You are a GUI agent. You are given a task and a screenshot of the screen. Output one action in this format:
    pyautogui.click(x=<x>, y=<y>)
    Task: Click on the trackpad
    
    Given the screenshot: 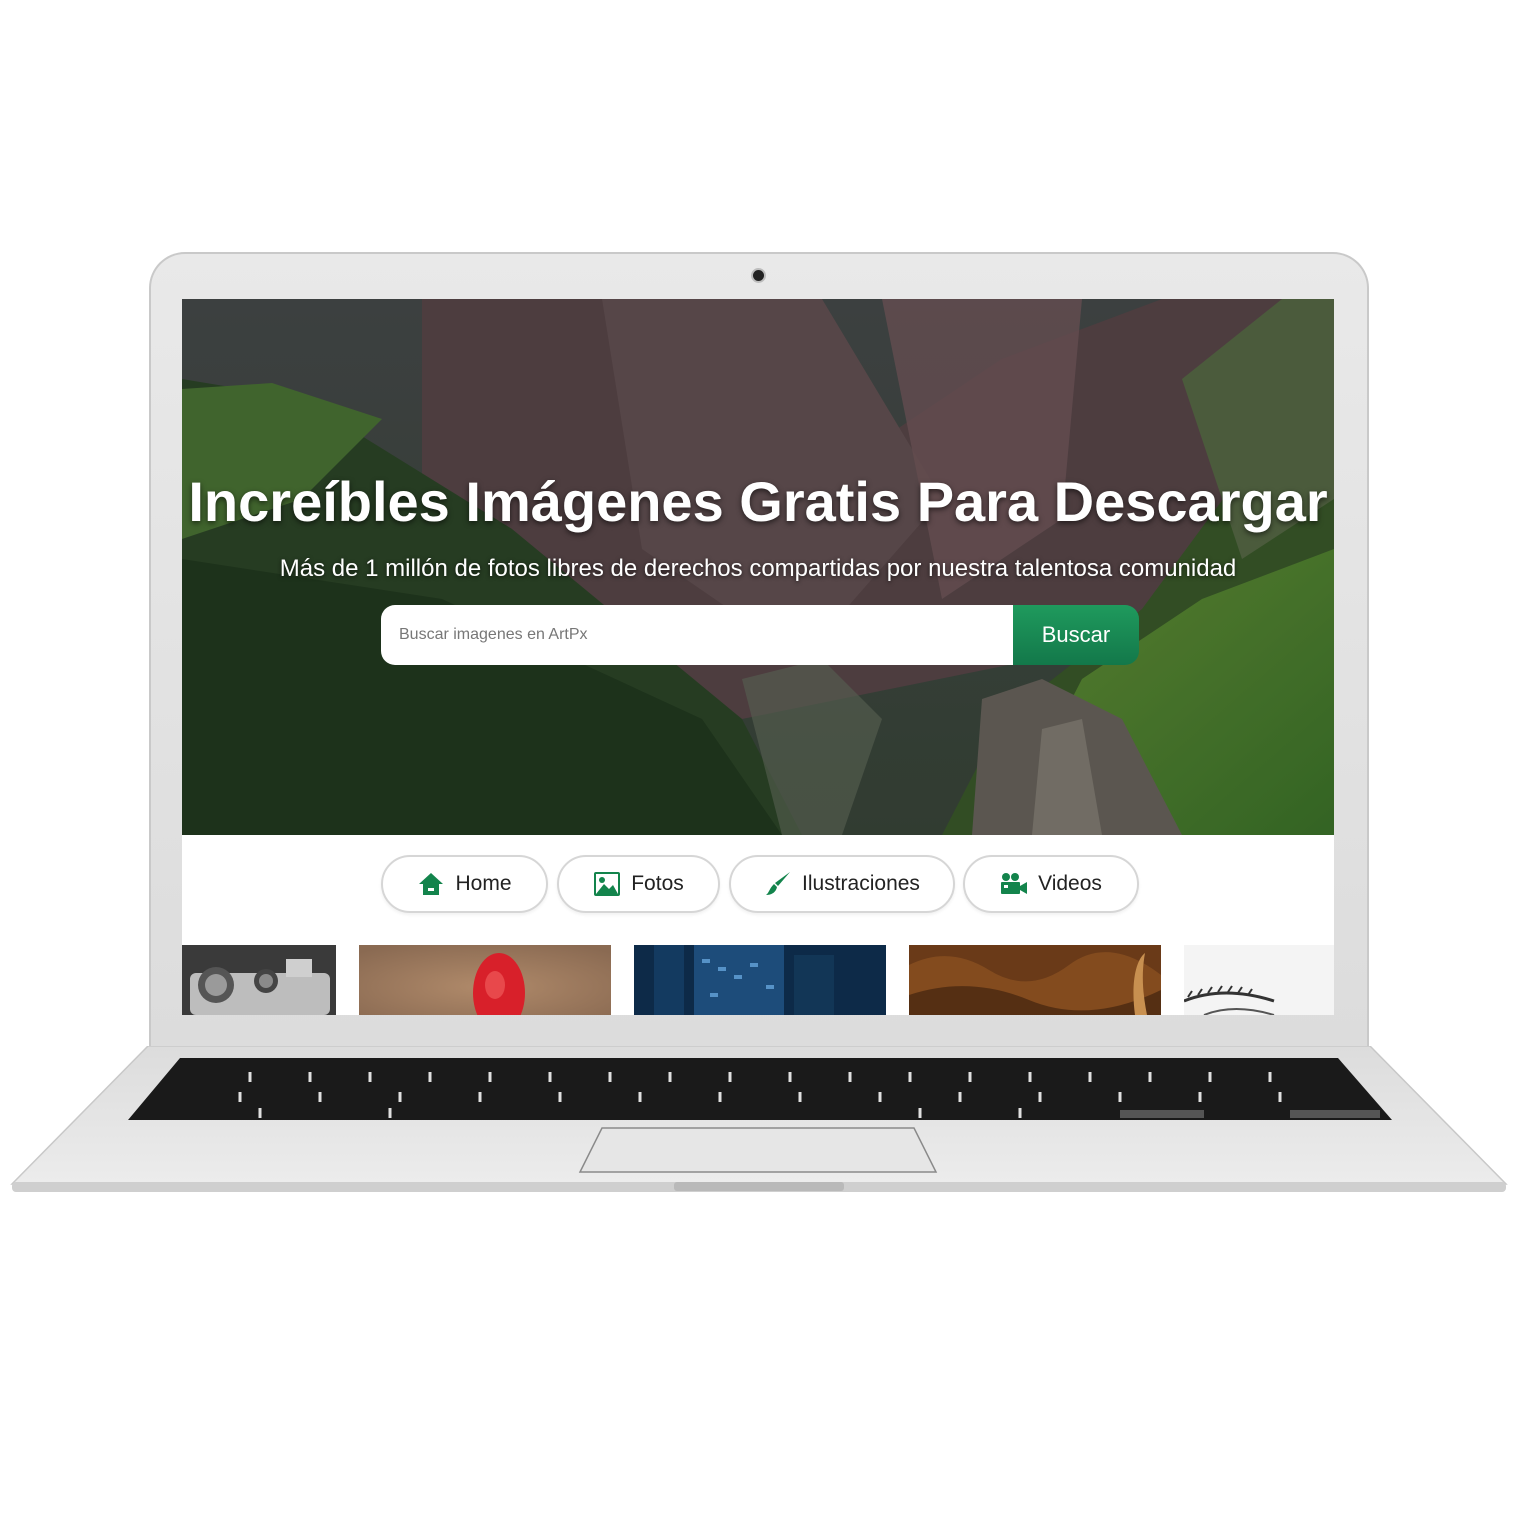 What is the action you would take?
    pyautogui.click(x=758, y=1150)
    